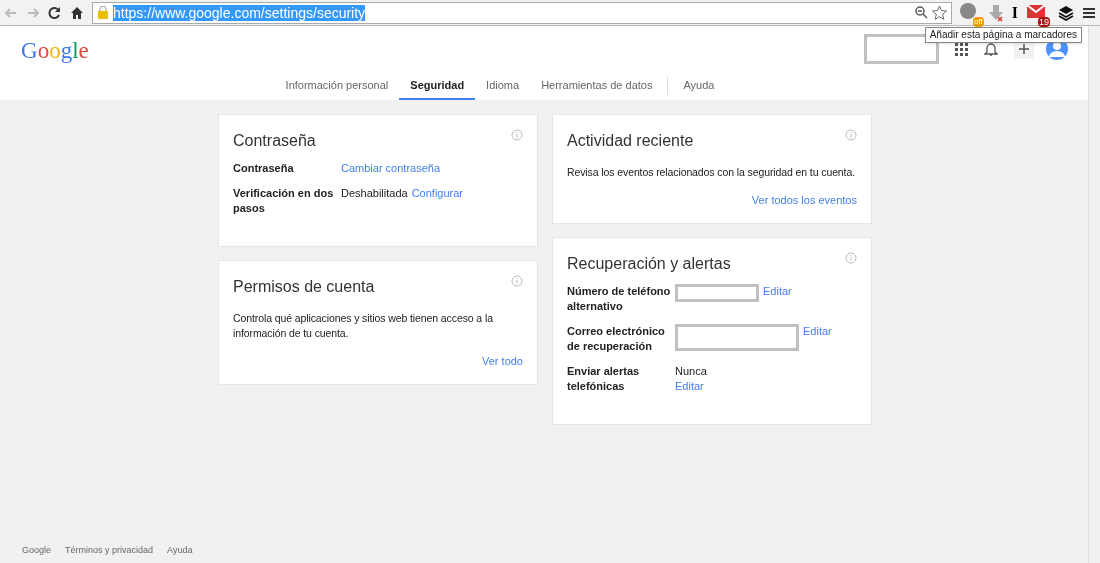 Image resolution: width=1100 pixels, height=563 pixels. I want to click on setting-label: Número de teléfono alternativo, so click(619, 298).